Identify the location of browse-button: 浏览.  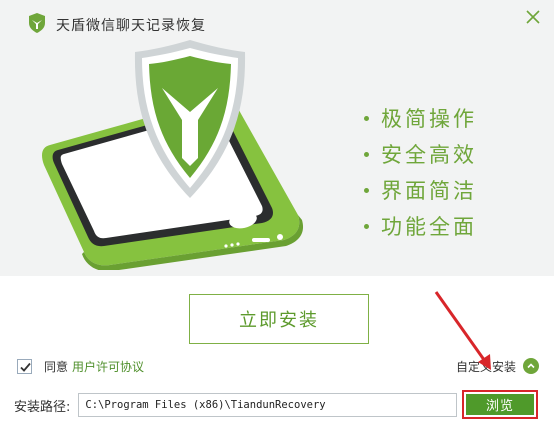
(500, 404).